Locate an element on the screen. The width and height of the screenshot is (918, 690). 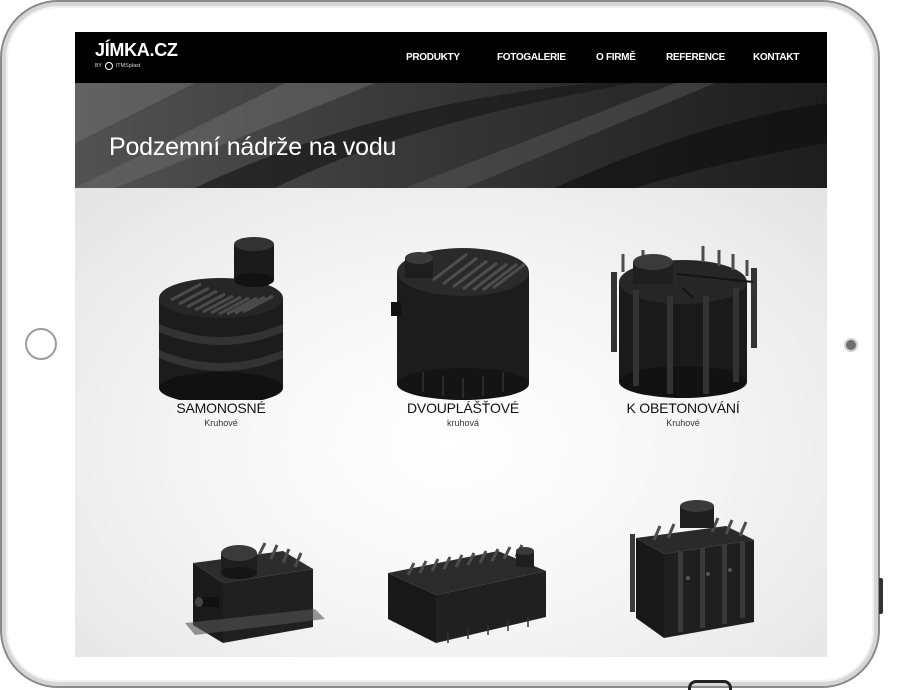
product-card-rectangular-ribbed is located at coordinates (463, 578).